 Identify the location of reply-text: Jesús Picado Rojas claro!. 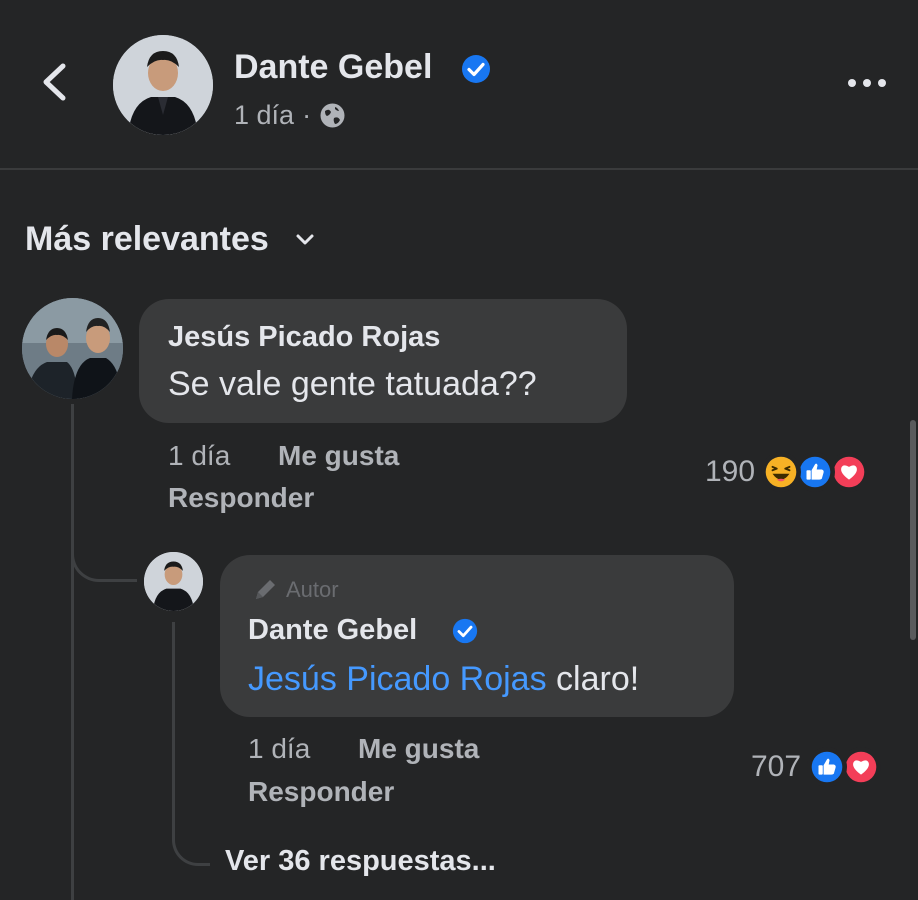
(443, 679).